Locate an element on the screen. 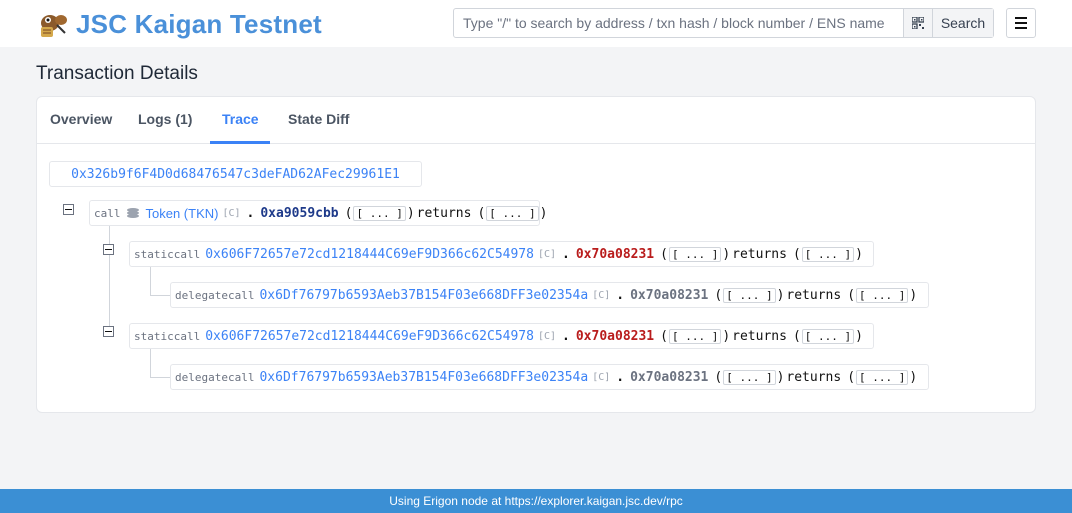  tab-bar: Overview Logs (1) Trace State Diff is located at coordinates (536, 120).